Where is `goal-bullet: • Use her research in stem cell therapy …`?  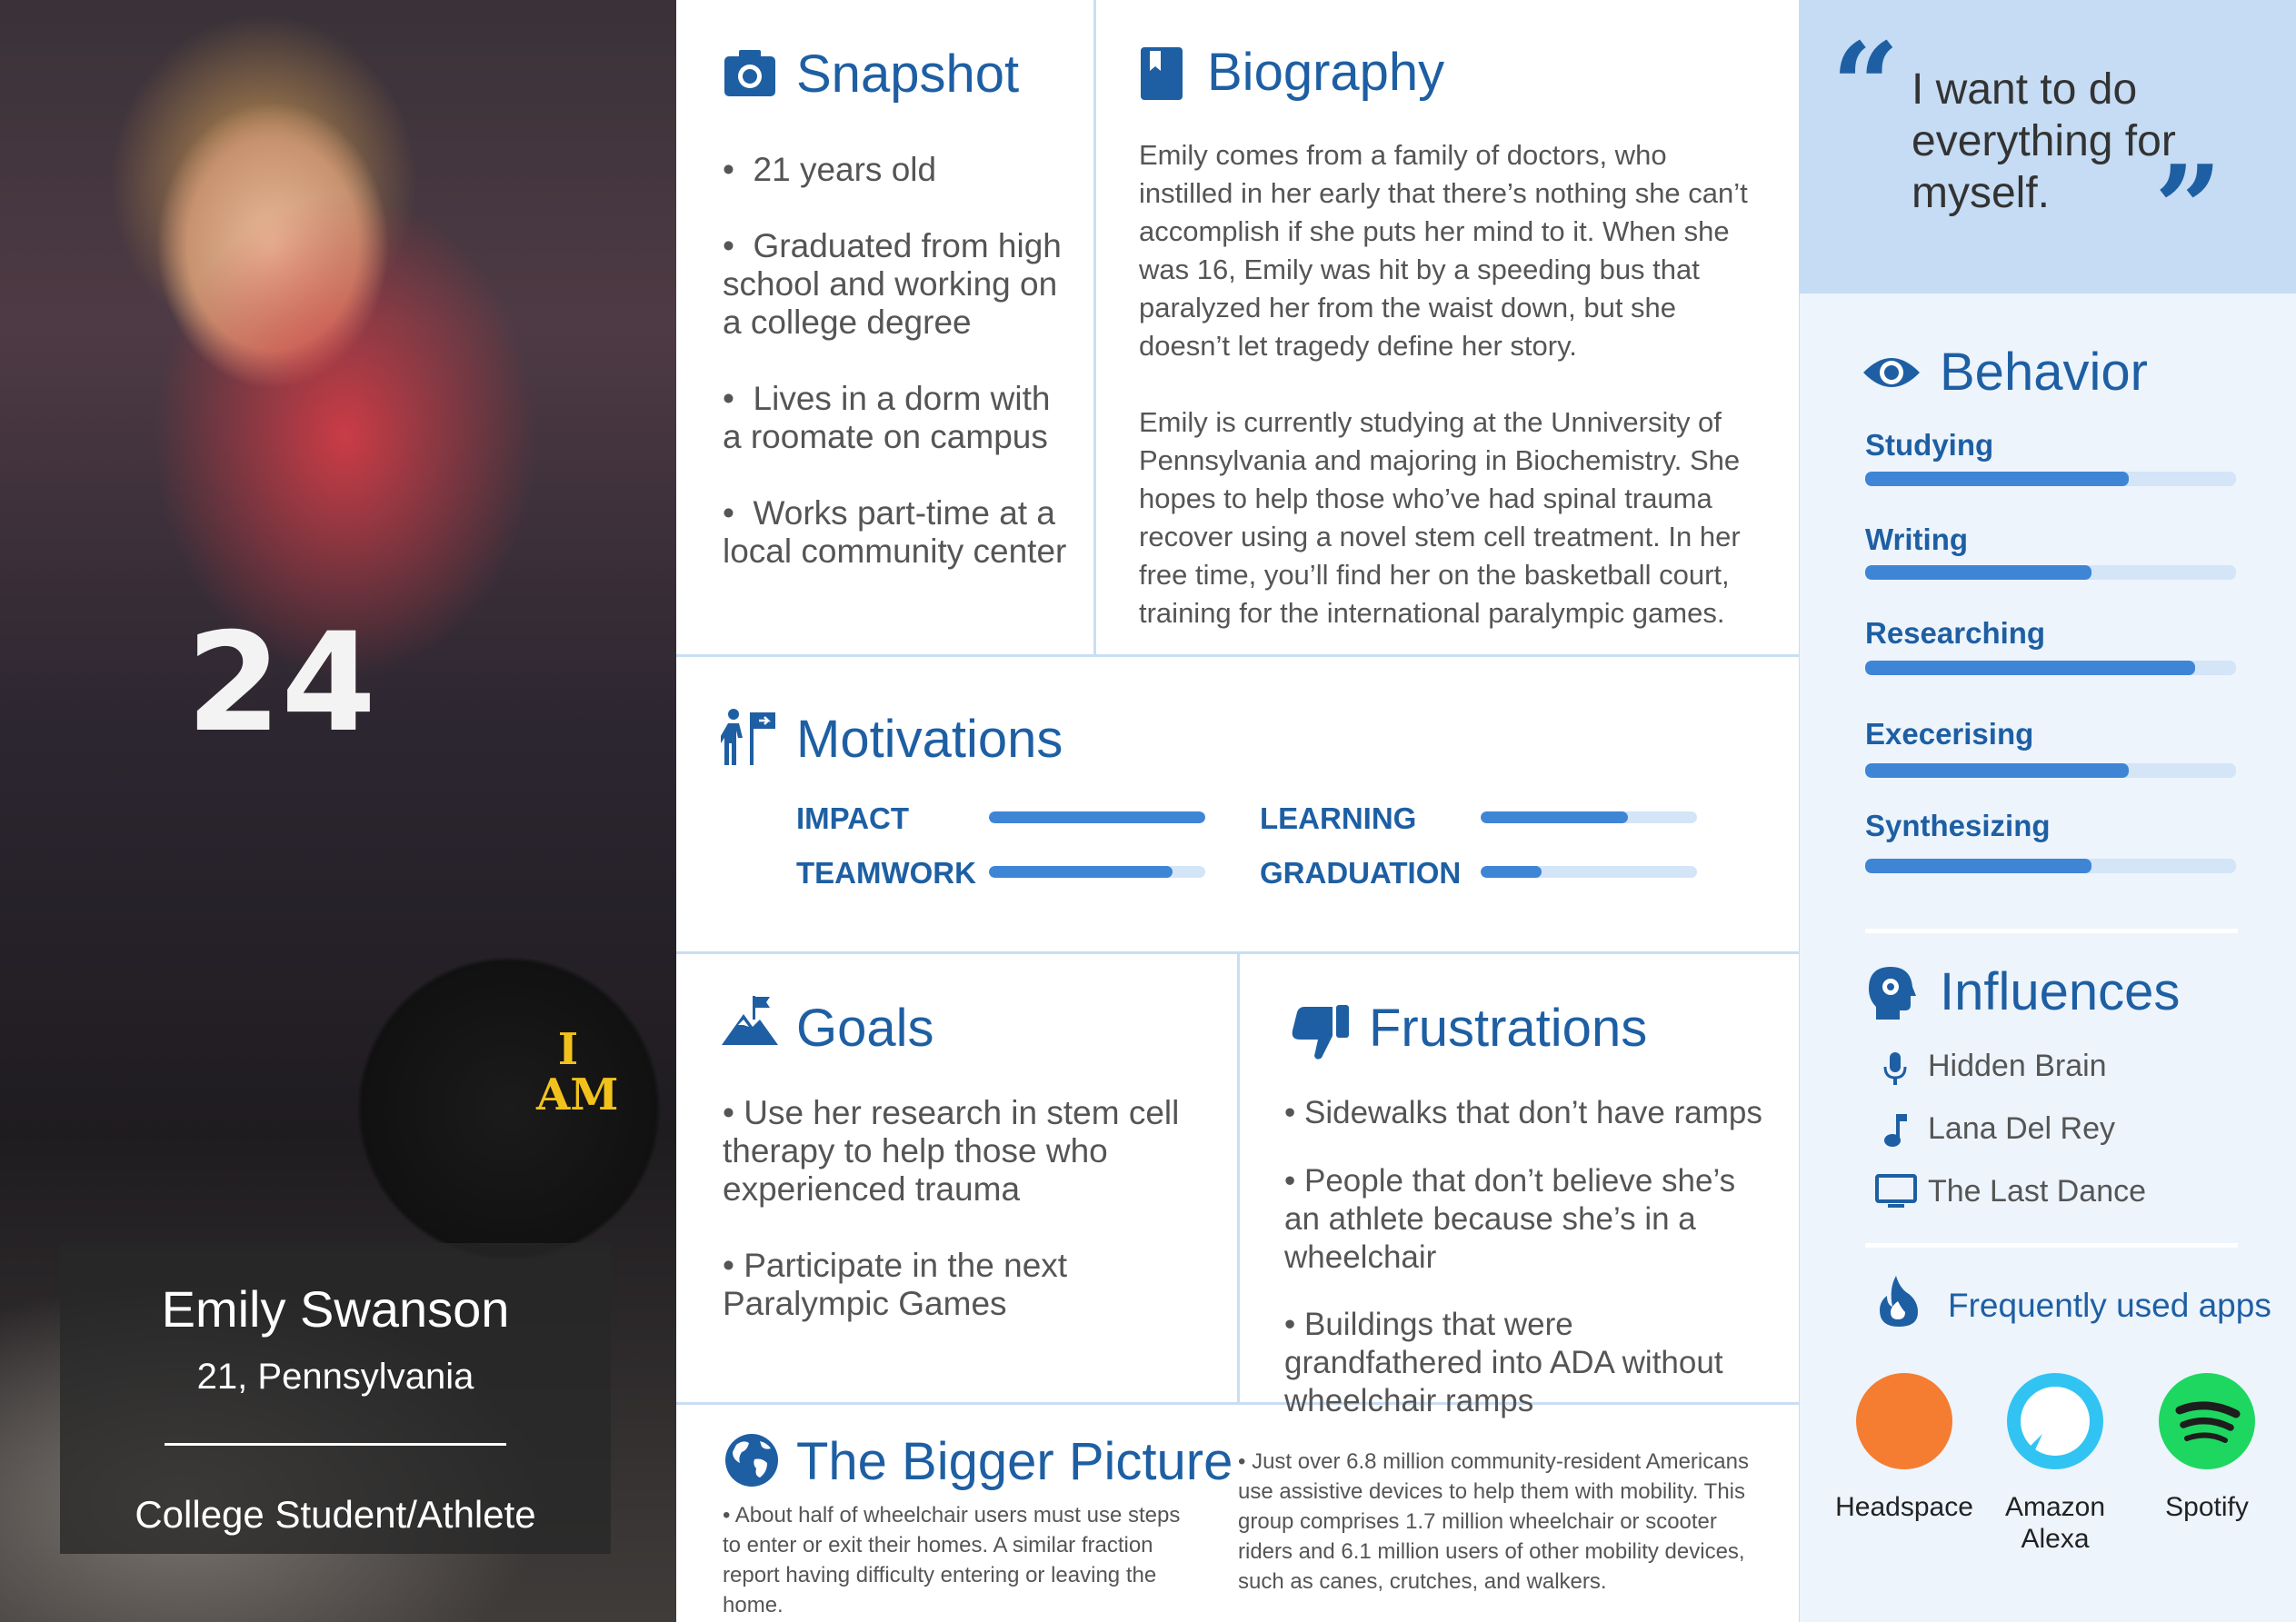
goal-bullet: • Use her research in stem cell therapy … is located at coordinates (951, 1151).